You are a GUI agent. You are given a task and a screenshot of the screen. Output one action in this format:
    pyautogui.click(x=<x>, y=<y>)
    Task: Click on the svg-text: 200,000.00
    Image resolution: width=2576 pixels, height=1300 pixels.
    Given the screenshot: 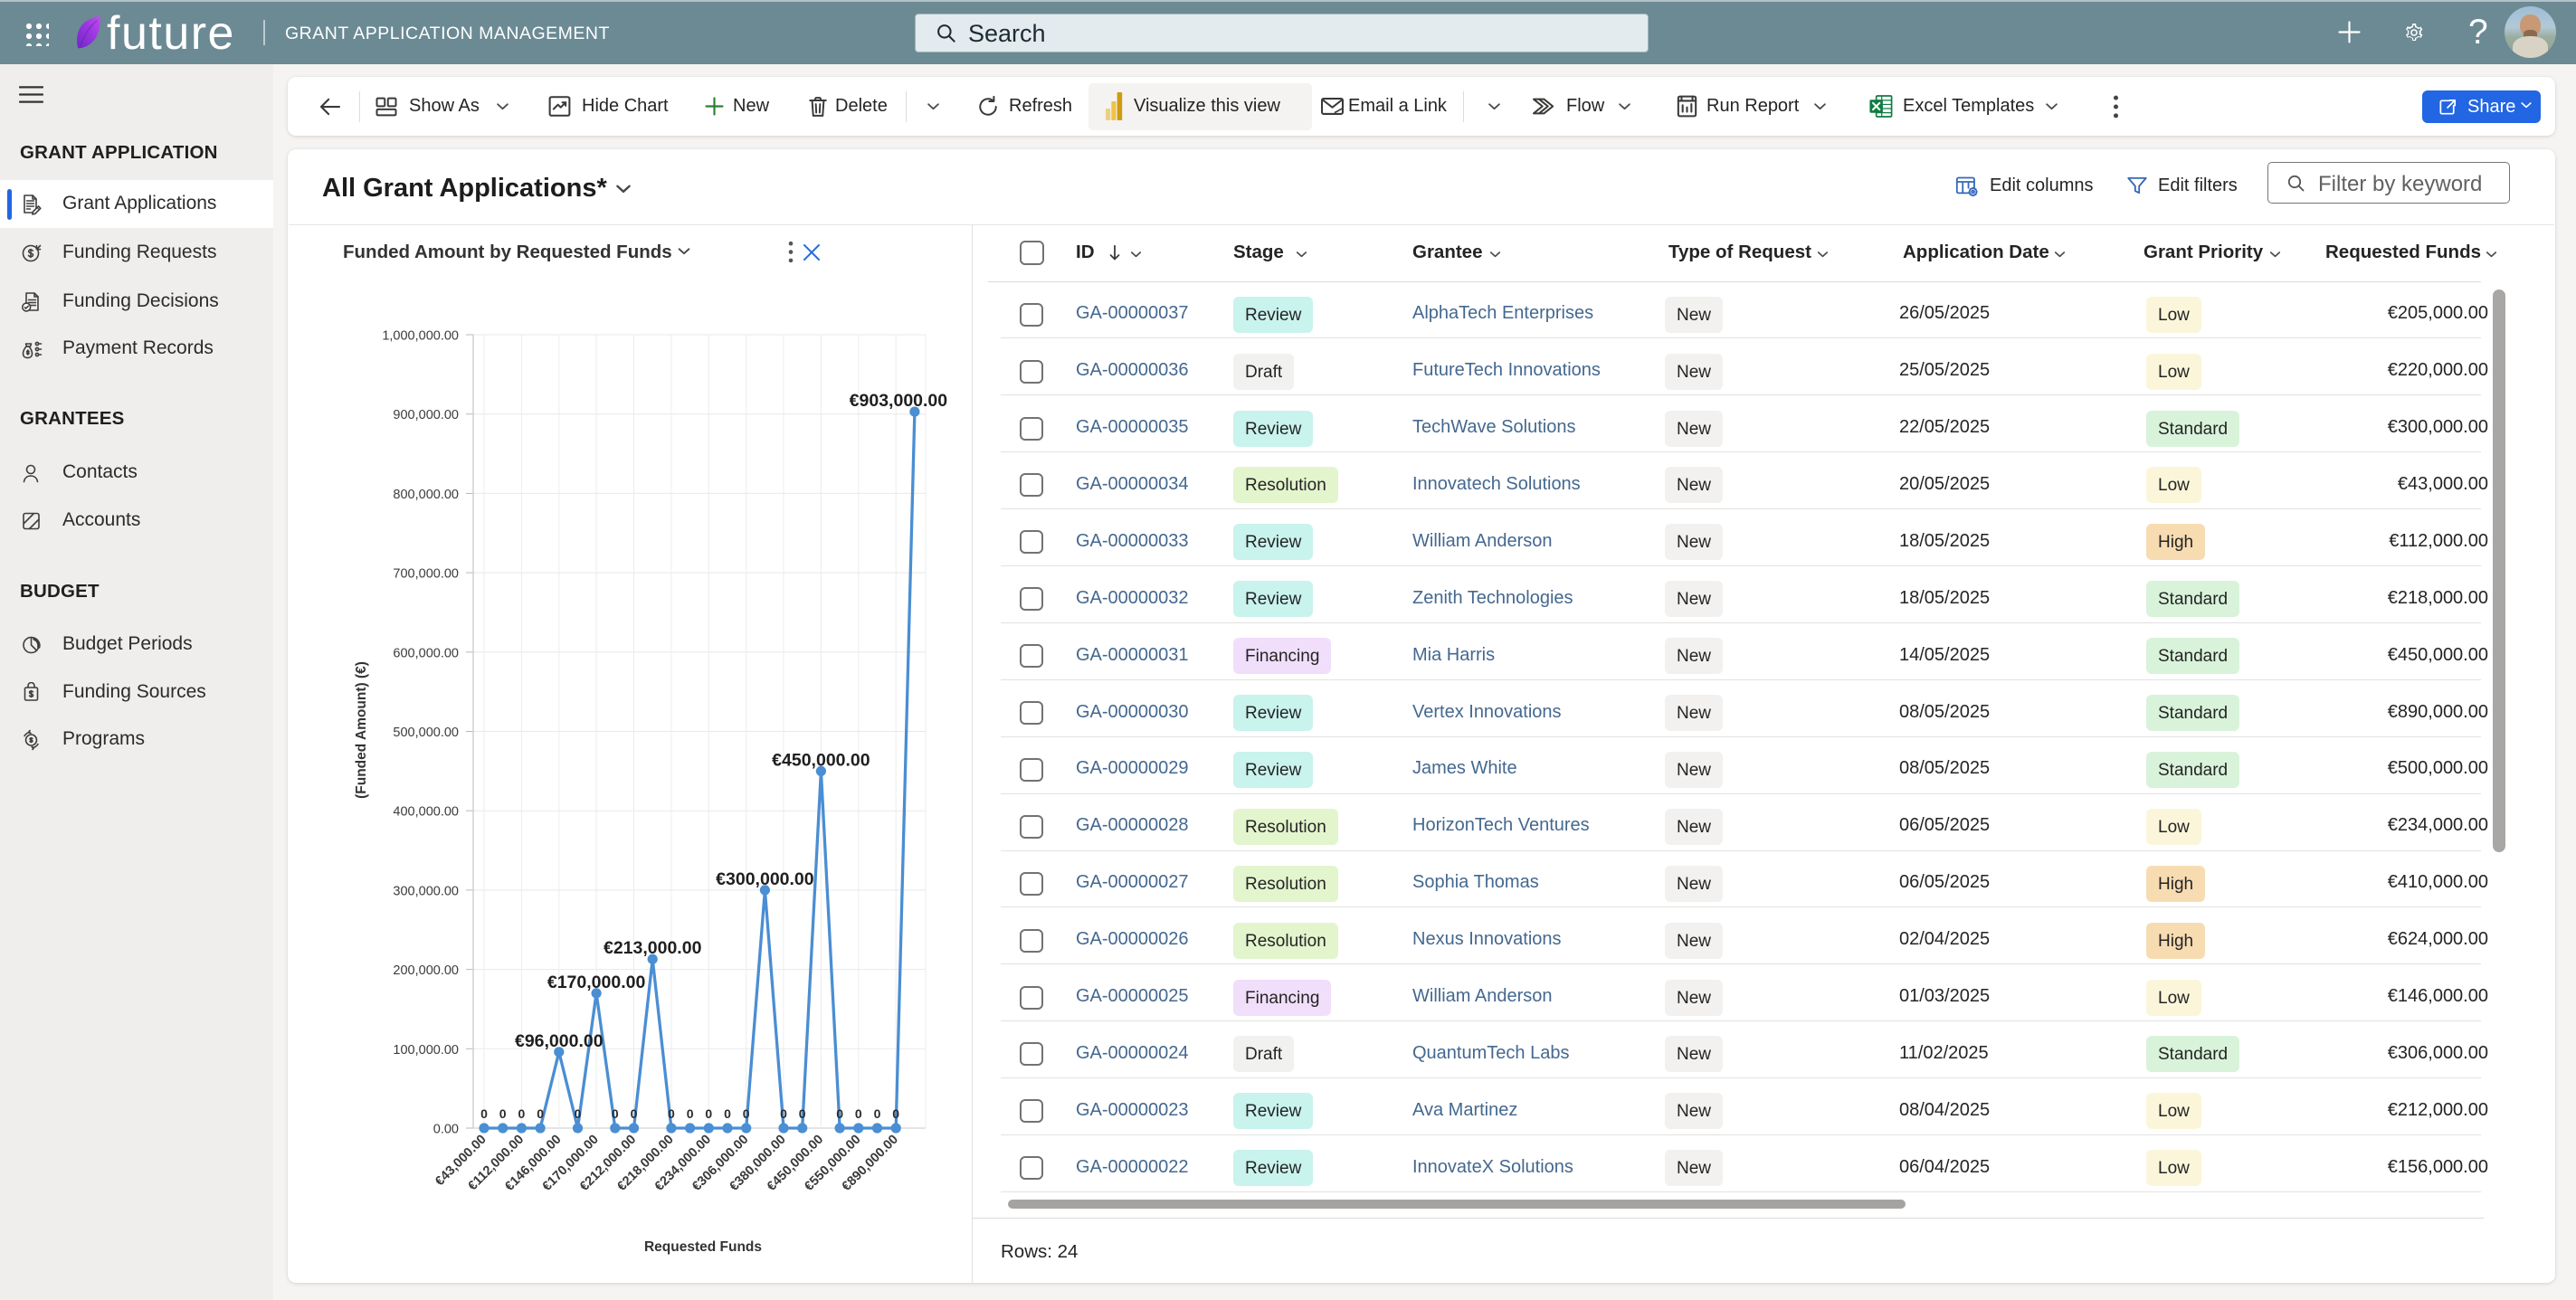 What is the action you would take?
    pyautogui.click(x=426, y=971)
    